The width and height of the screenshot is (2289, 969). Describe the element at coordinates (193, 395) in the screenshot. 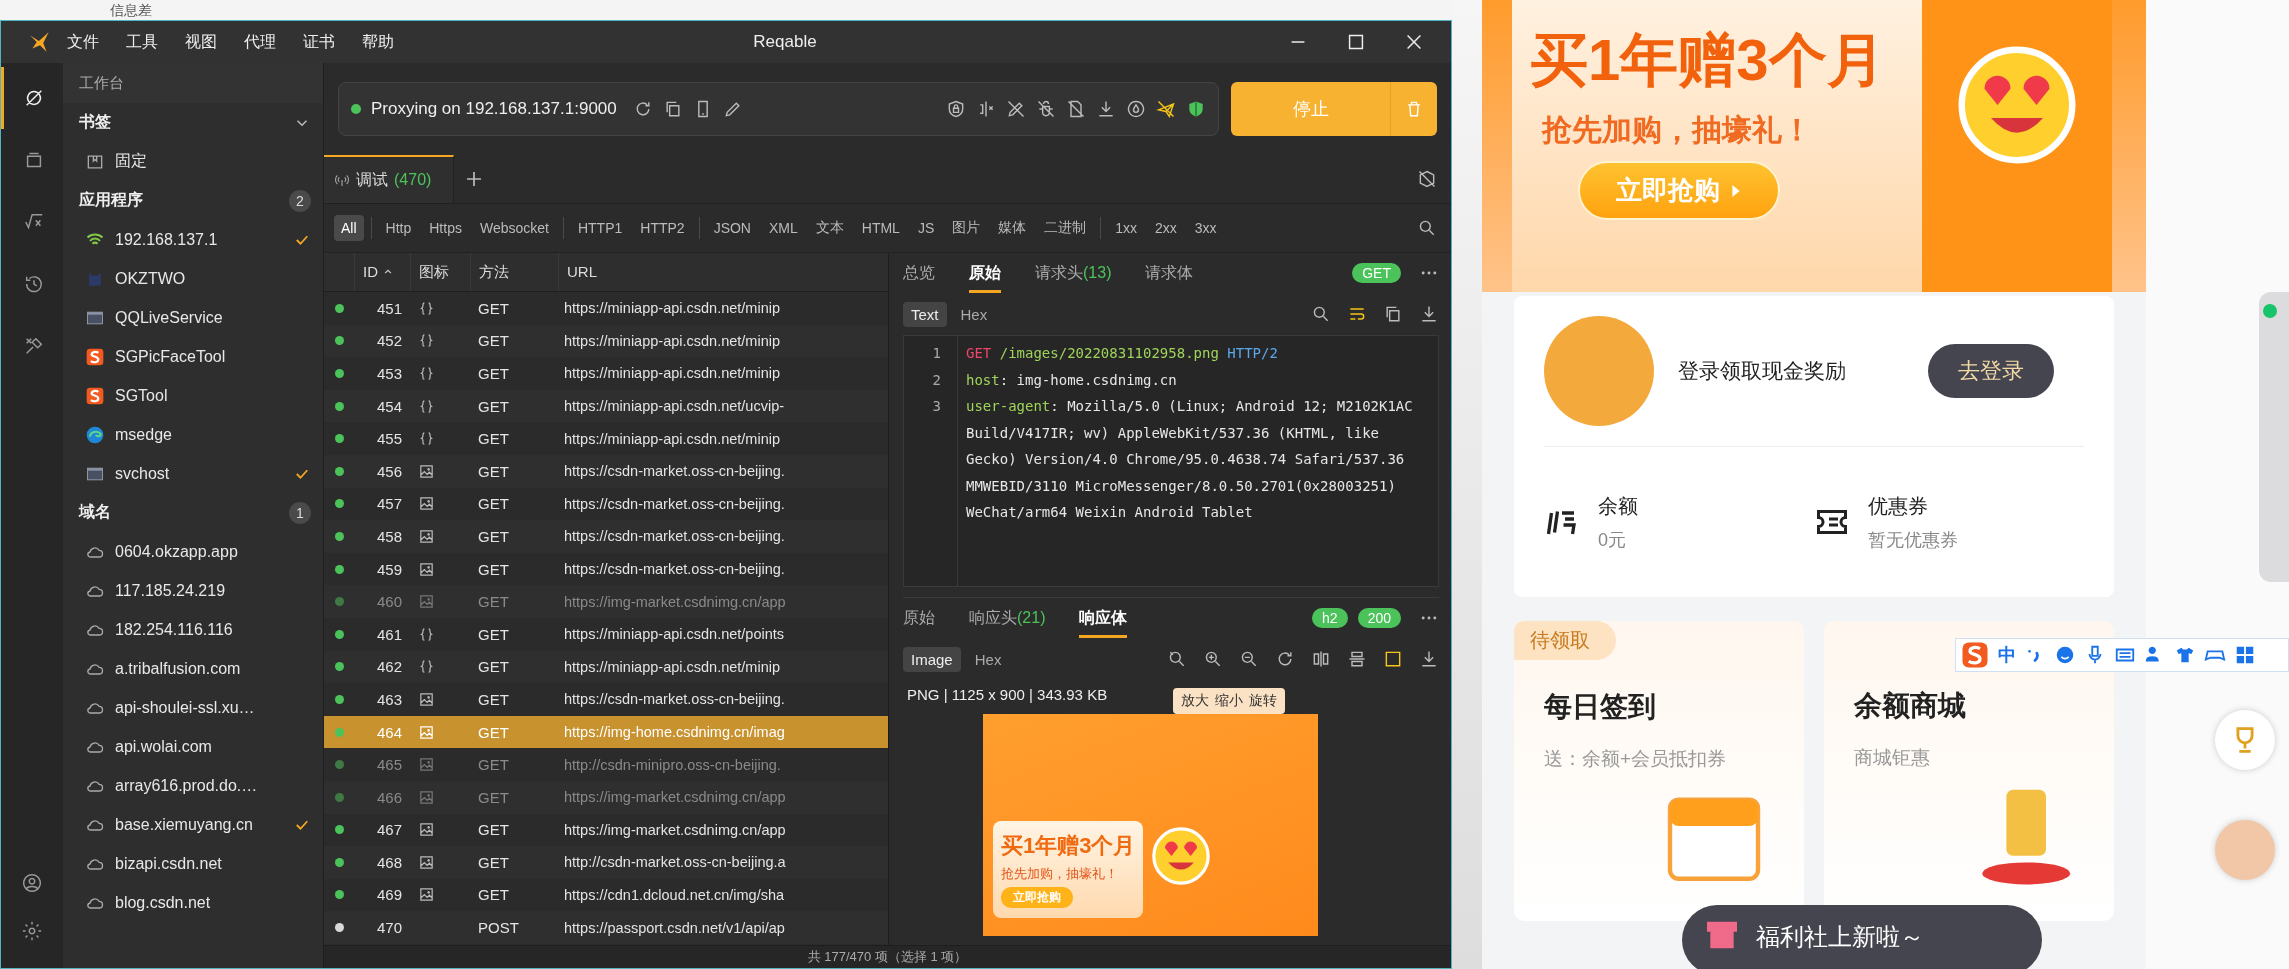

I see `sidebar-item: SGTool` at that location.